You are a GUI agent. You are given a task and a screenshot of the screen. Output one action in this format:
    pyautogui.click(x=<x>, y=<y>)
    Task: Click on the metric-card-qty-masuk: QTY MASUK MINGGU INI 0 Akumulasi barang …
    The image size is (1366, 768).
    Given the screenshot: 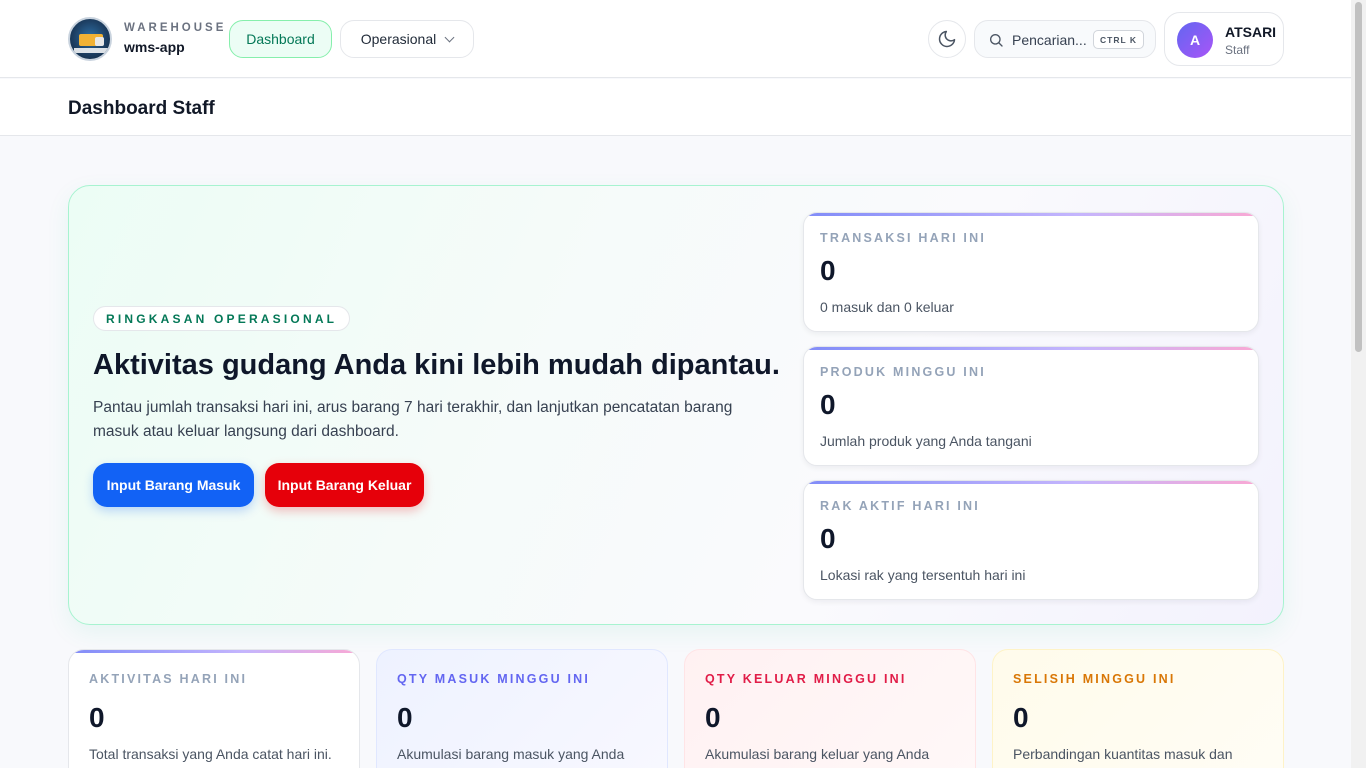 What is the action you would take?
    pyautogui.click(x=522, y=708)
    